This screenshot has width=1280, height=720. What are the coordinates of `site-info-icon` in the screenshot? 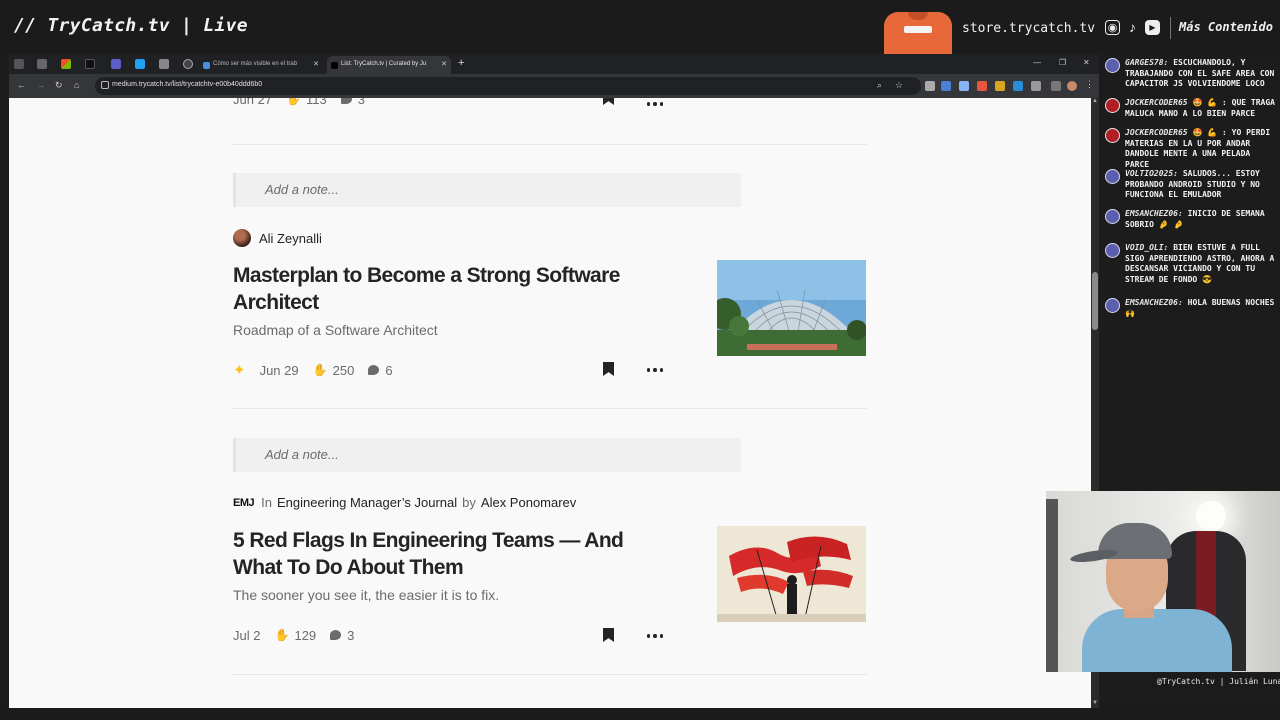 It's located at (105, 85).